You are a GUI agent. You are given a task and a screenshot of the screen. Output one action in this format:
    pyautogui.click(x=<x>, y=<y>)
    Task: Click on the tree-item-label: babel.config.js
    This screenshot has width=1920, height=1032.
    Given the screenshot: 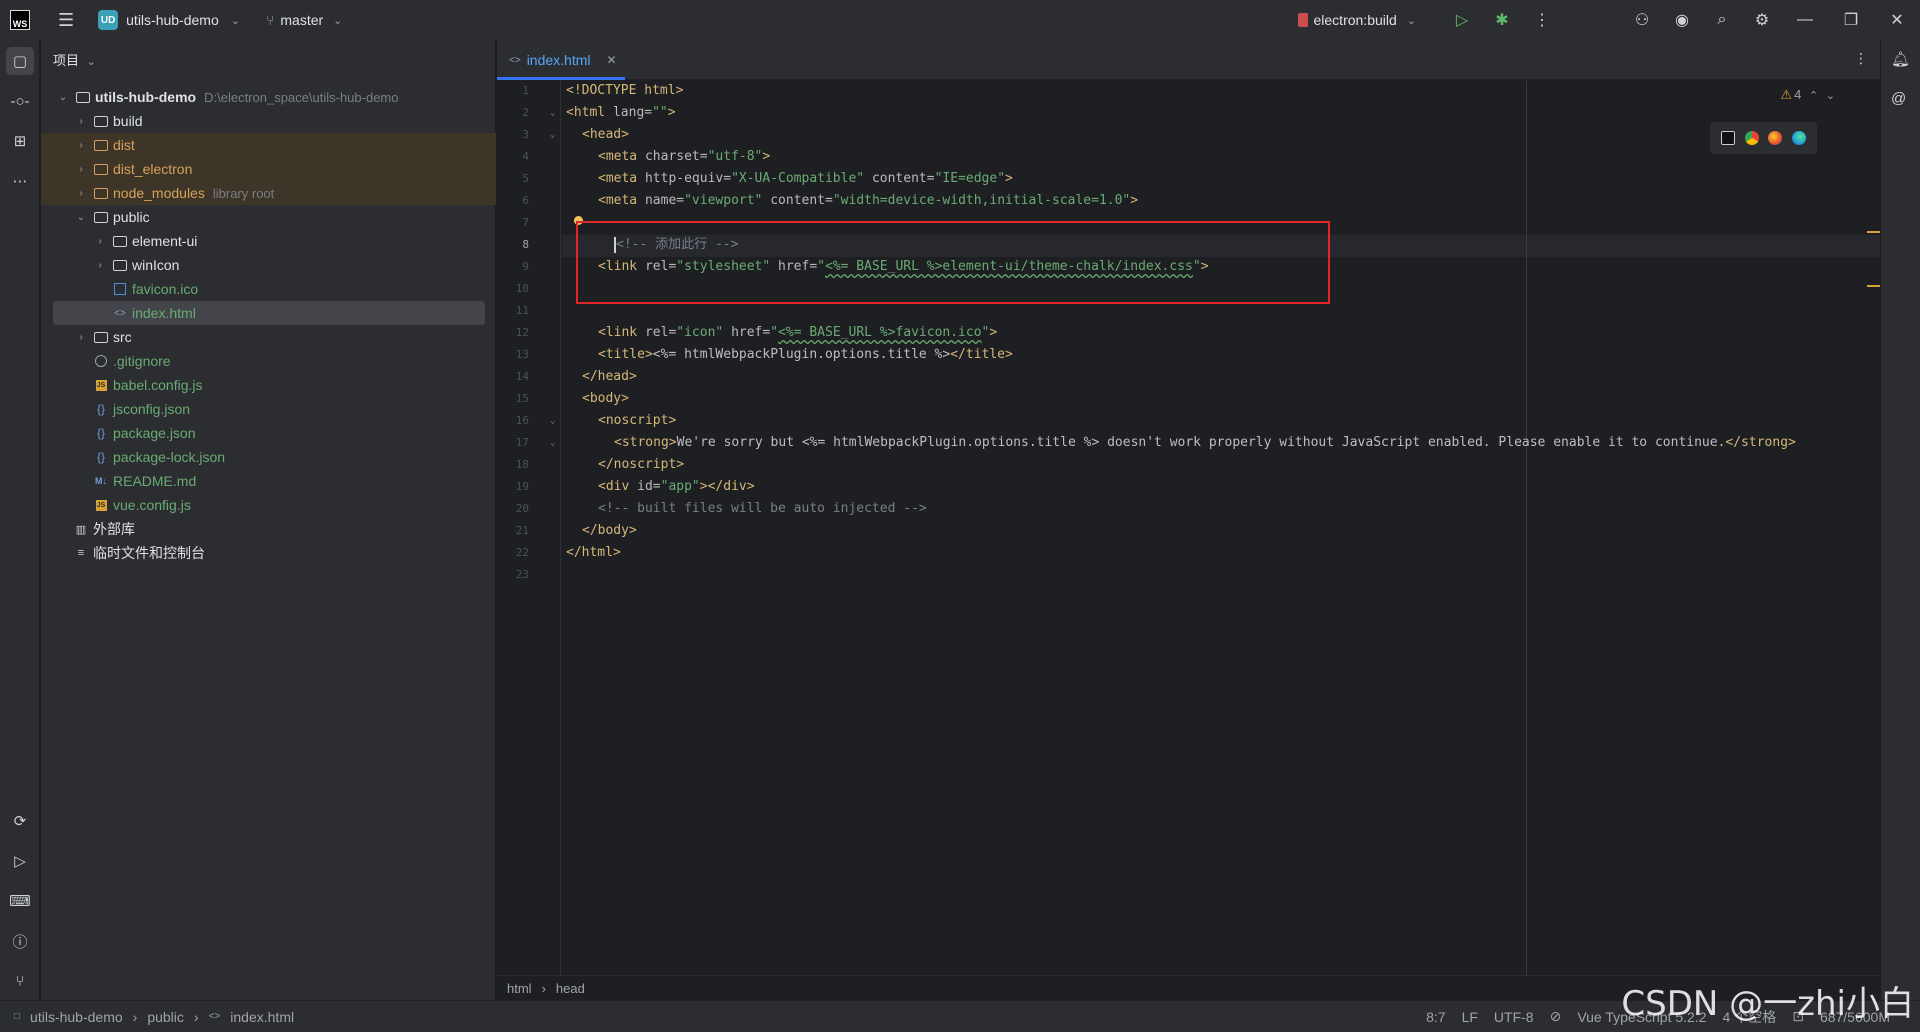 What is the action you would take?
    pyautogui.click(x=158, y=385)
    